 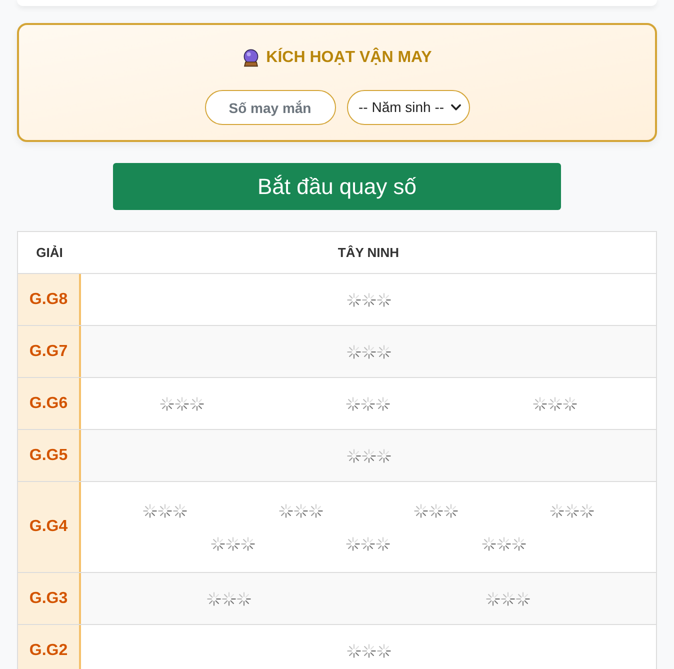 What do you see at coordinates (251, 58) in the screenshot?
I see `crystal-ball-icon` at bounding box center [251, 58].